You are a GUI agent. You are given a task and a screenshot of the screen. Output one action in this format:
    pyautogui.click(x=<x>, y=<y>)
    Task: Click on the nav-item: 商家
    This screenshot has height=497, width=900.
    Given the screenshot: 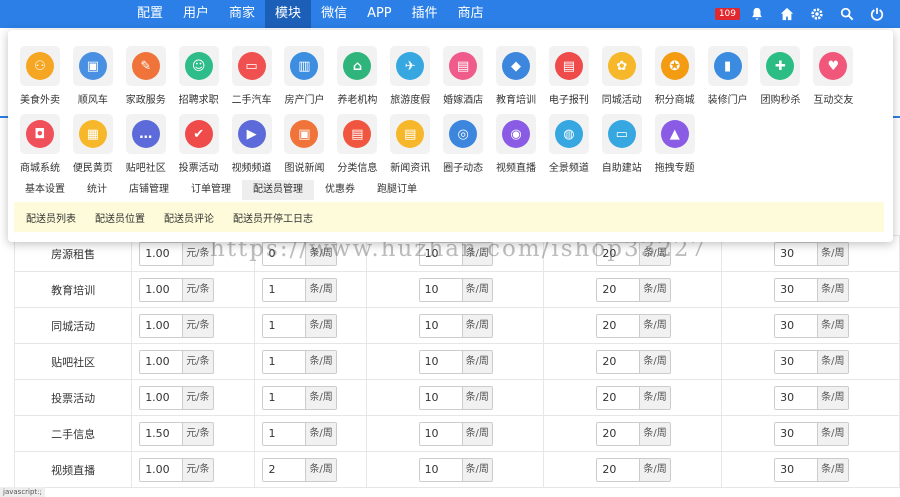 What is the action you would take?
    pyautogui.click(x=242, y=14)
    